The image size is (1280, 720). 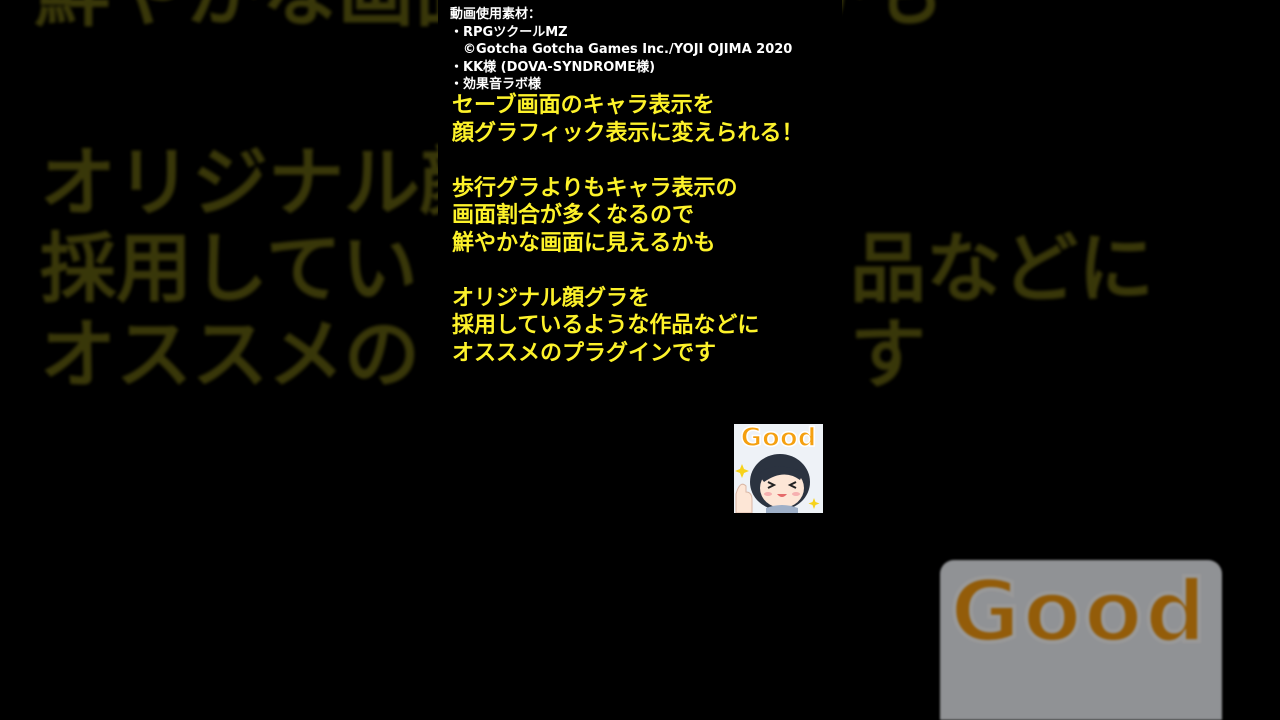 I want to click on caption-line: 画面割合が多くなるので, so click(x=573, y=215).